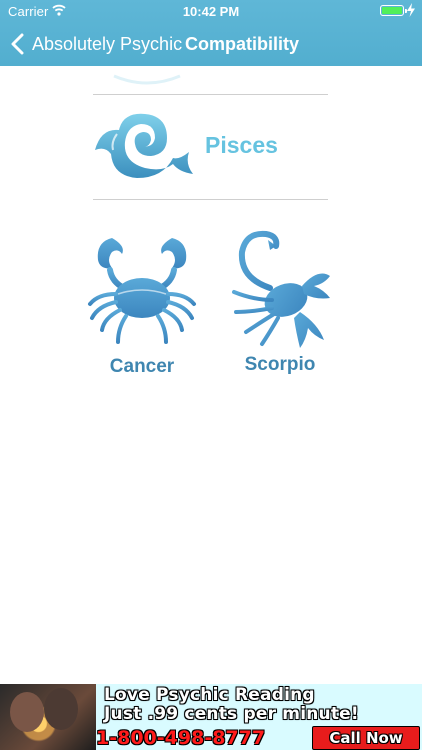  I want to click on back-chevron-icon, so click(17, 44).